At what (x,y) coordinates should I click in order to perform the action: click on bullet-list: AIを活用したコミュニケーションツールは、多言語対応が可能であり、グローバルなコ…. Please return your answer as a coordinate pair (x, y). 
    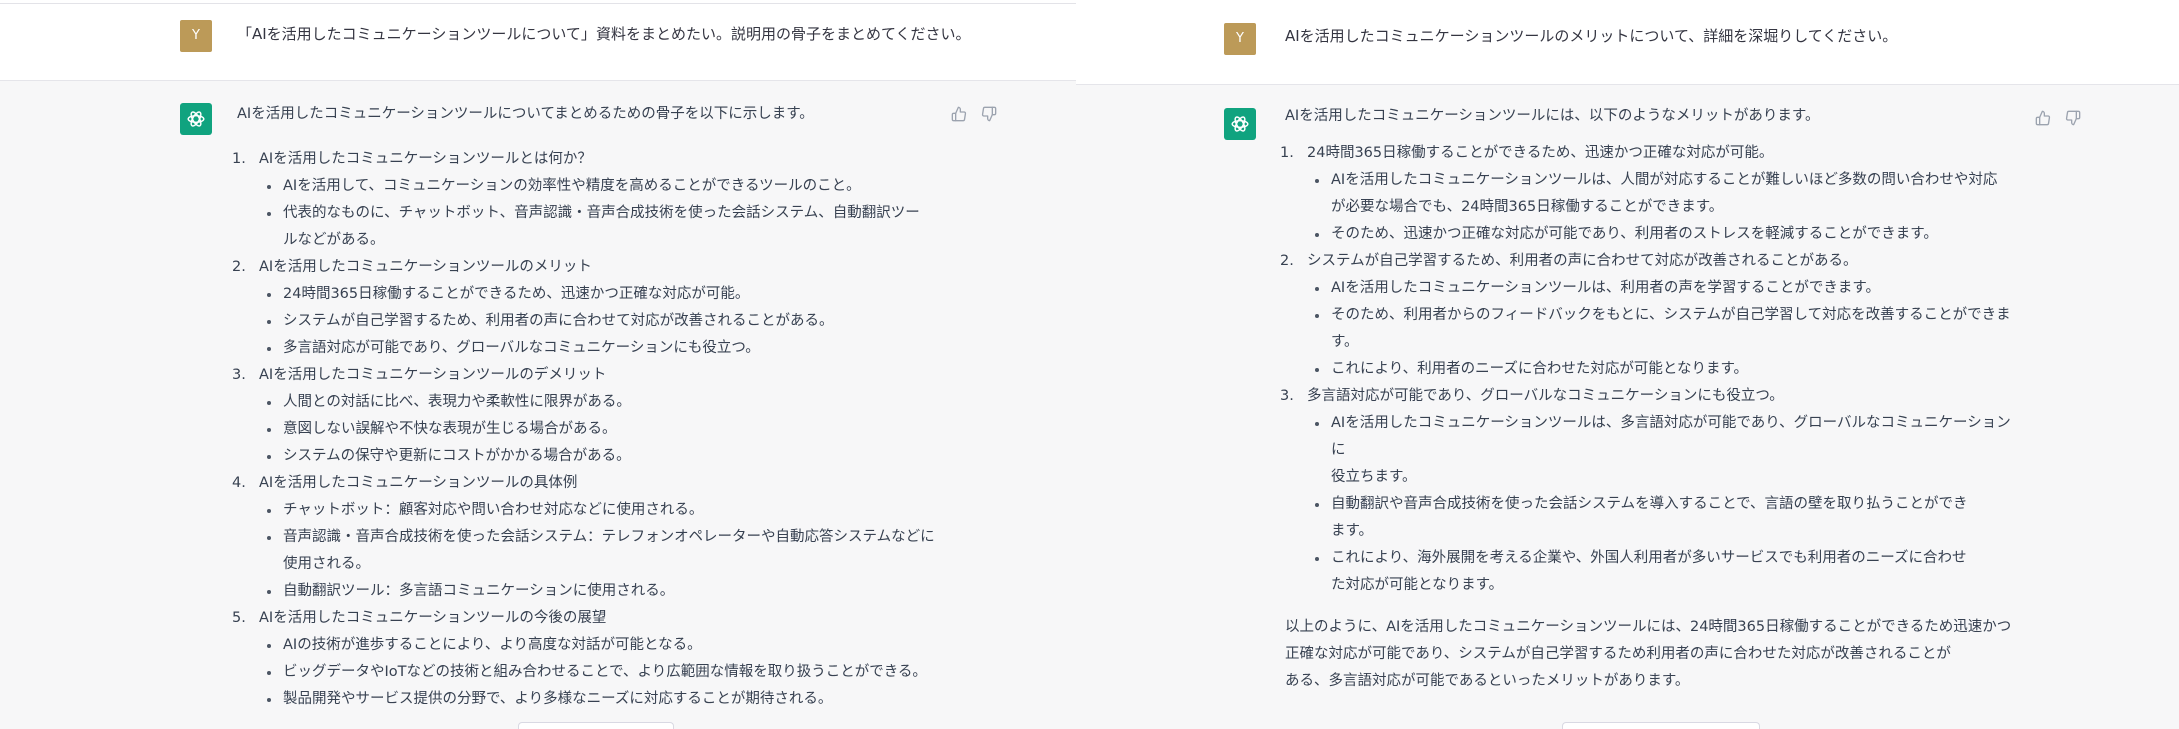
    Looking at the image, I should click on (1655, 504).